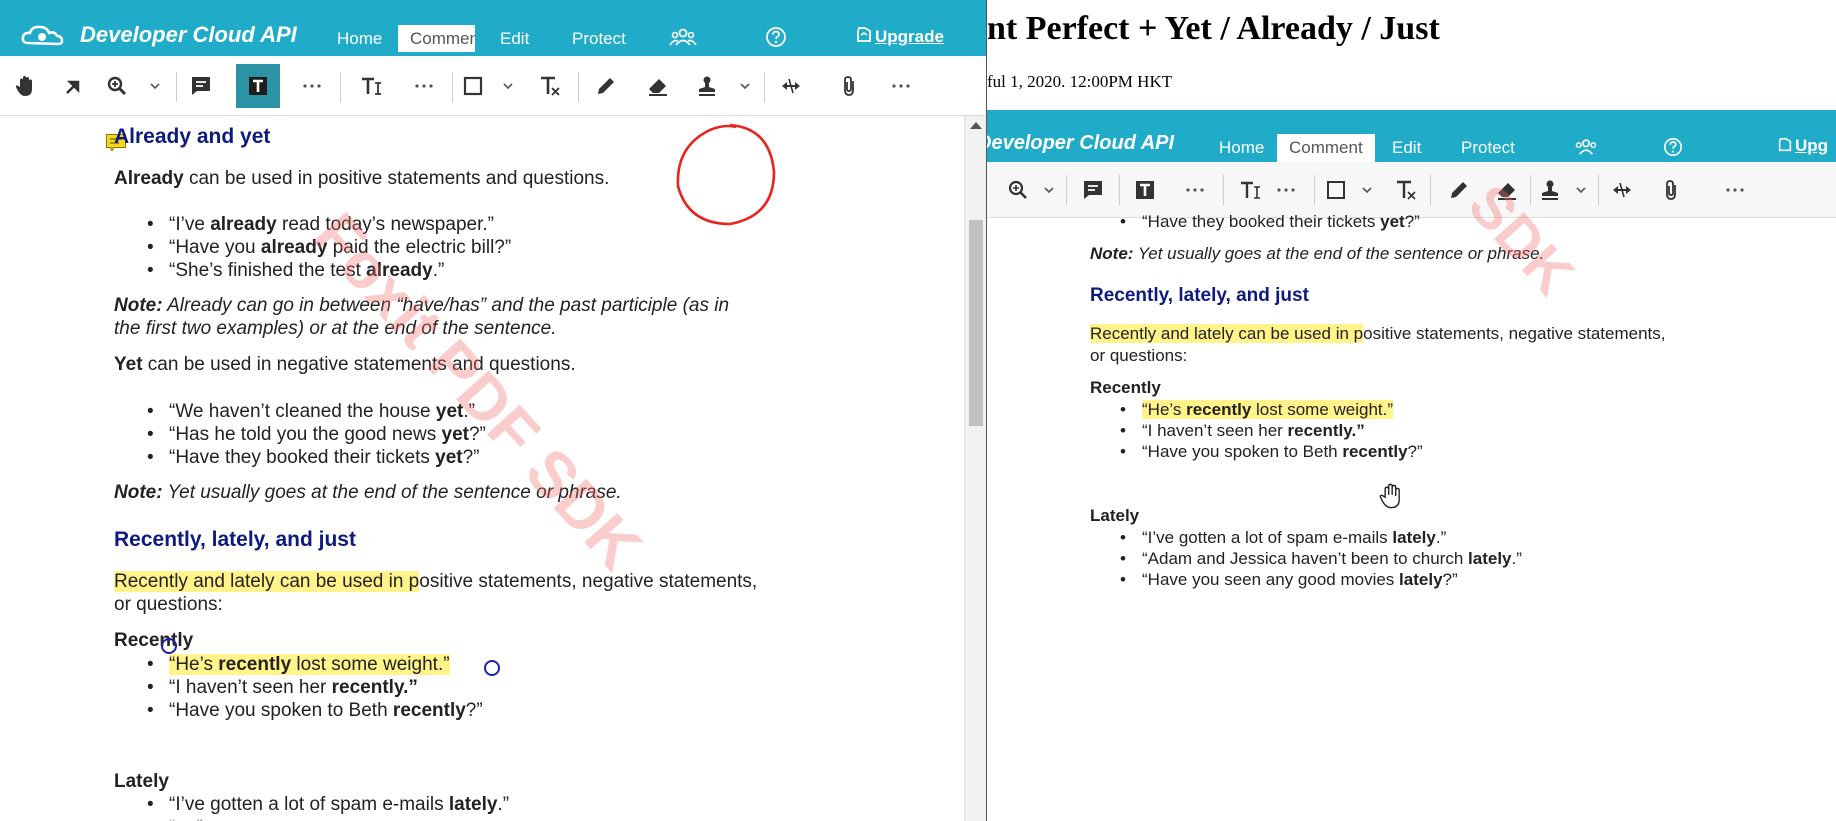  What do you see at coordinates (726, 176) in the screenshot?
I see `ink-circle-annotation` at bounding box center [726, 176].